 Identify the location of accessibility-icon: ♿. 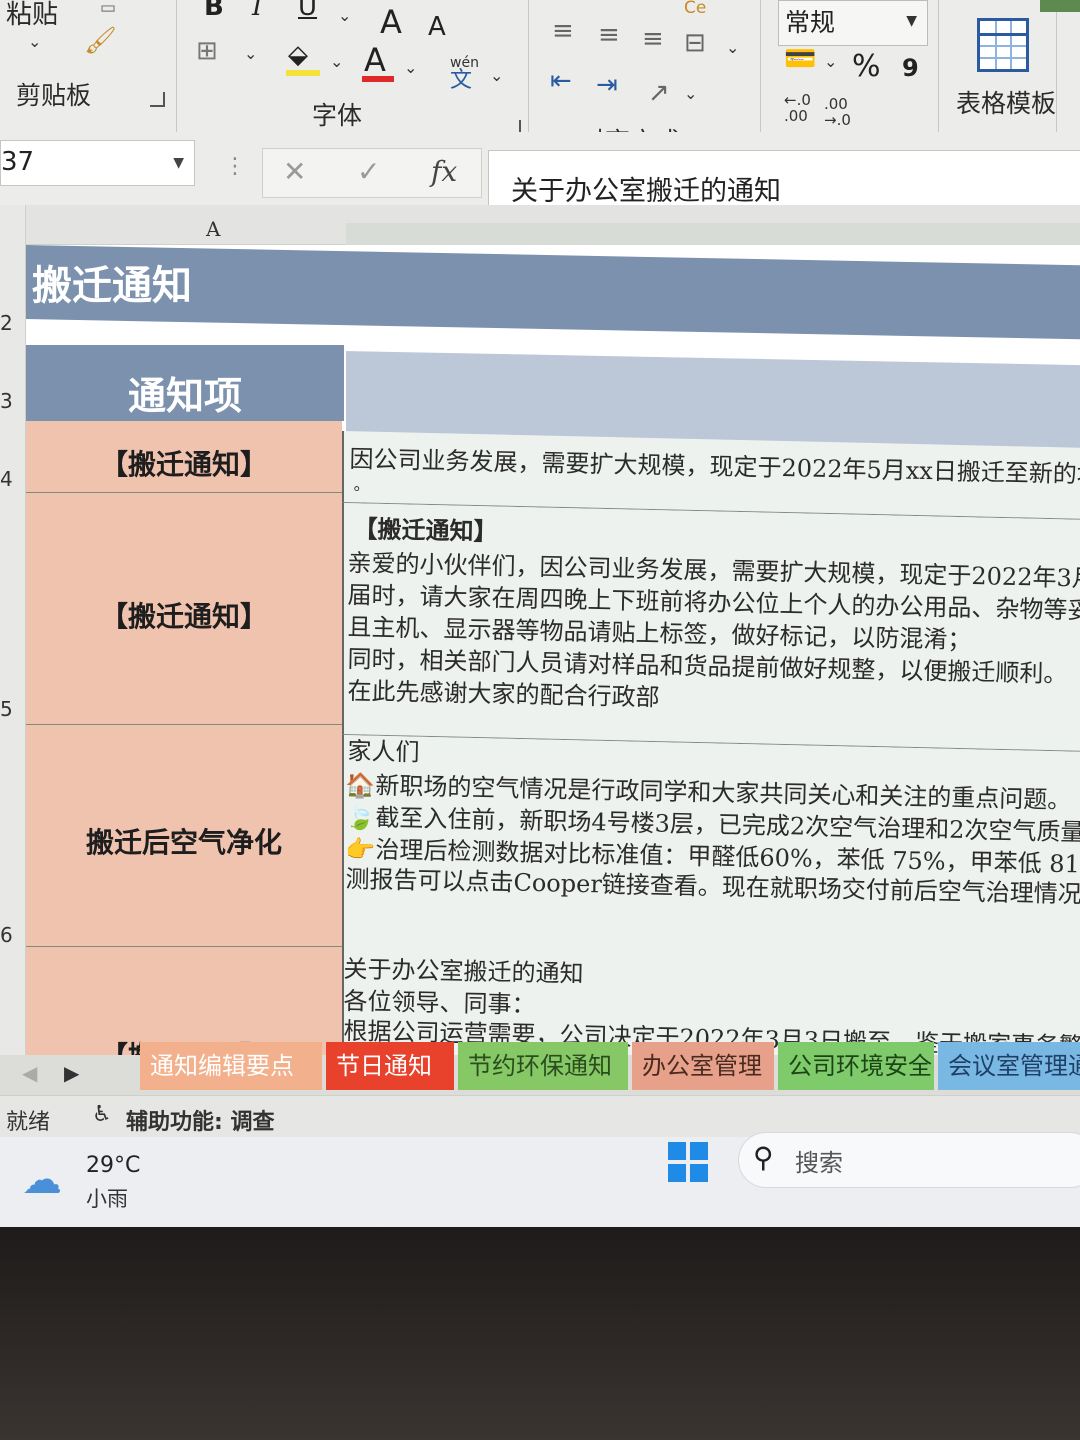
(102, 1114).